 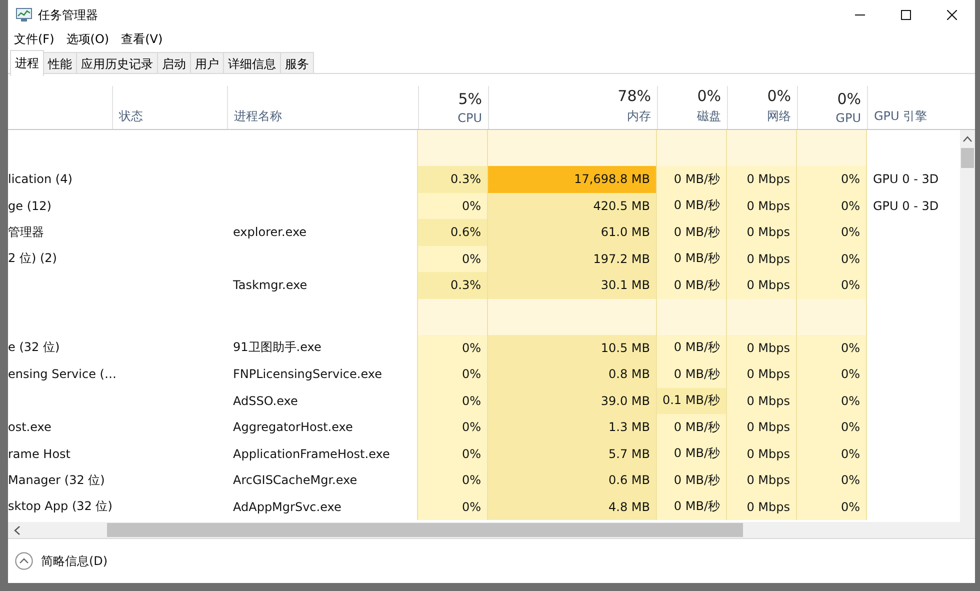 I want to click on header-cell: 0% GPU, so click(x=832, y=107).